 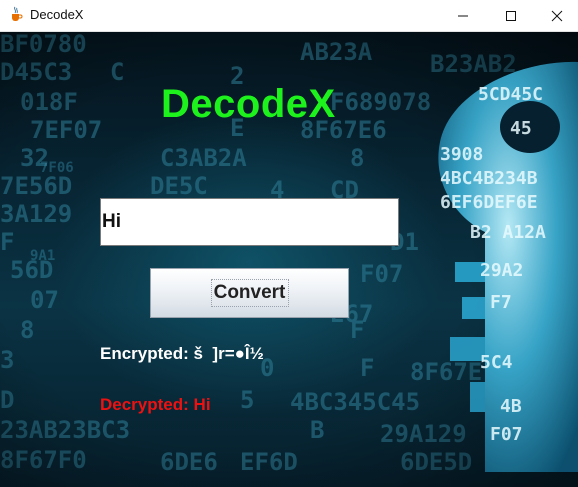 What do you see at coordinates (489, 202) in the screenshot?
I see `svg-text: 6EF6DEF6E` at bounding box center [489, 202].